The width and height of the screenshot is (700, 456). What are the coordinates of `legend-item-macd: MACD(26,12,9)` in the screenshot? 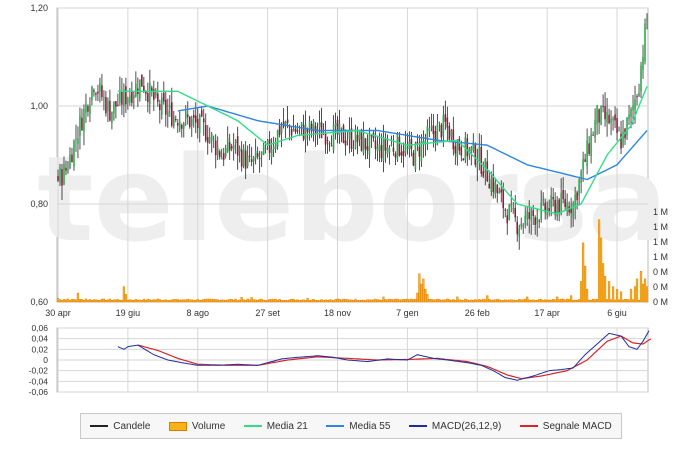 It's located at (454, 426).